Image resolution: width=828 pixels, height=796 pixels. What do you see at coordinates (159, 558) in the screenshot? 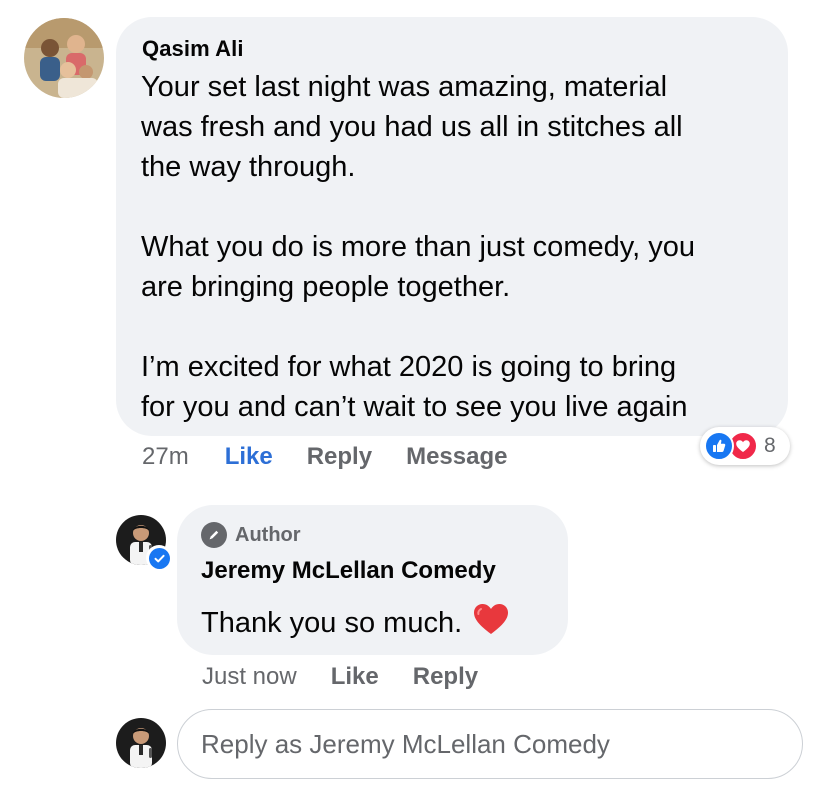
I see `verified-badge-icon` at bounding box center [159, 558].